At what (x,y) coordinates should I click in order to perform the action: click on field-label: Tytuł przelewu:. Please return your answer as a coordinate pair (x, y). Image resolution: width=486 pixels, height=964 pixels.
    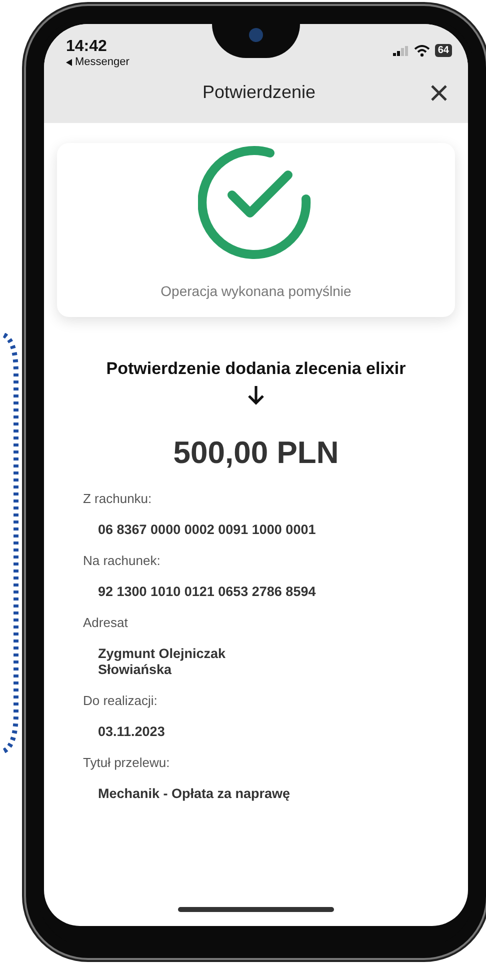
    Looking at the image, I should click on (127, 762).